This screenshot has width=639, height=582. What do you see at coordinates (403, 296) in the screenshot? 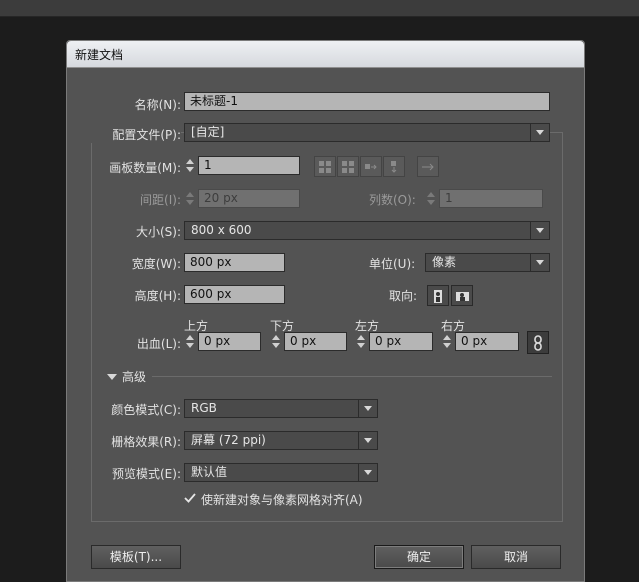
I see `orientation-label: 取向:` at bounding box center [403, 296].